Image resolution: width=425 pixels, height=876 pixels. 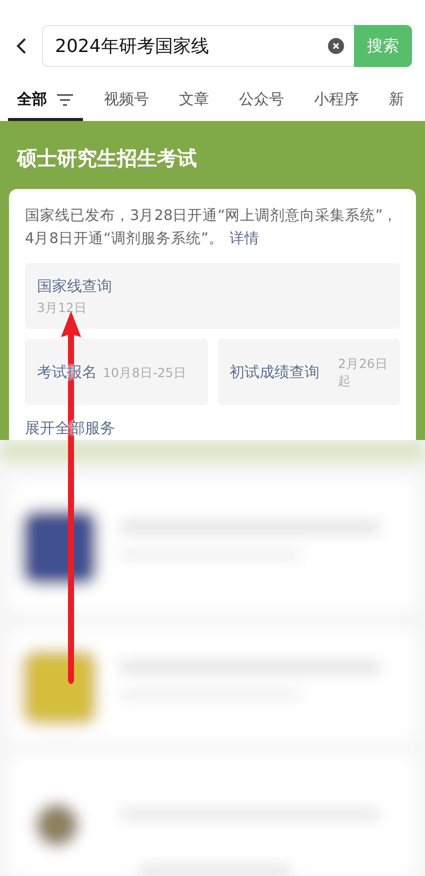 What do you see at coordinates (62, 307) in the screenshot?
I see `service-date: 3月12日` at bounding box center [62, 307].